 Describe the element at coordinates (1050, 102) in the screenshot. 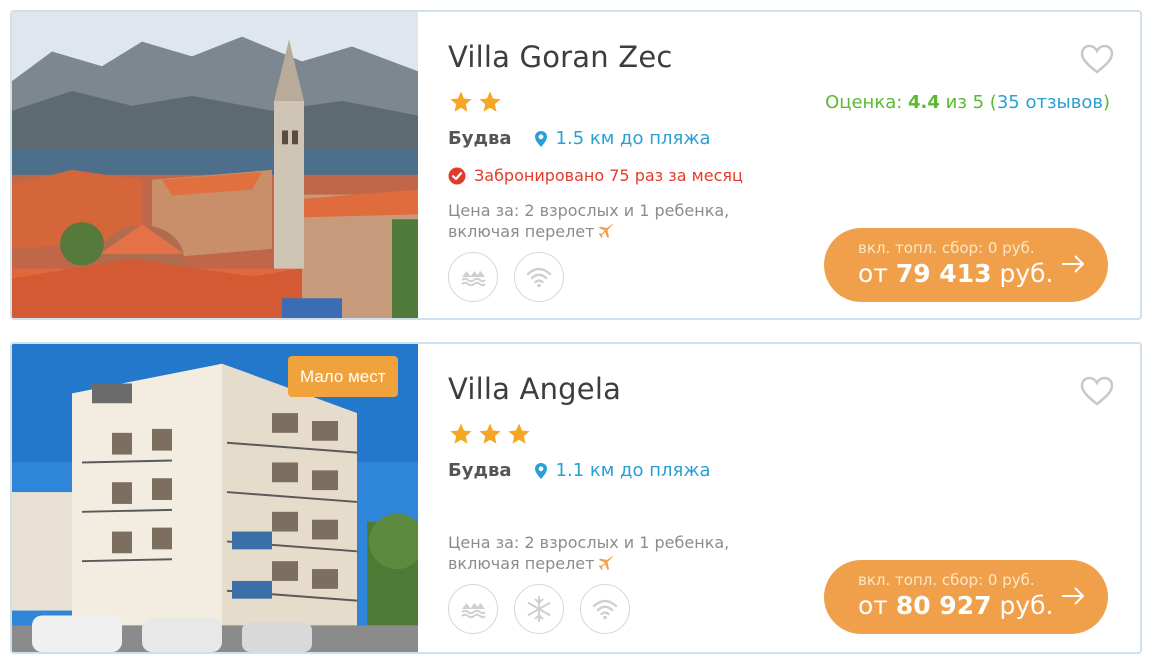

I see `reviews-link: 35 отзывов` at that location.